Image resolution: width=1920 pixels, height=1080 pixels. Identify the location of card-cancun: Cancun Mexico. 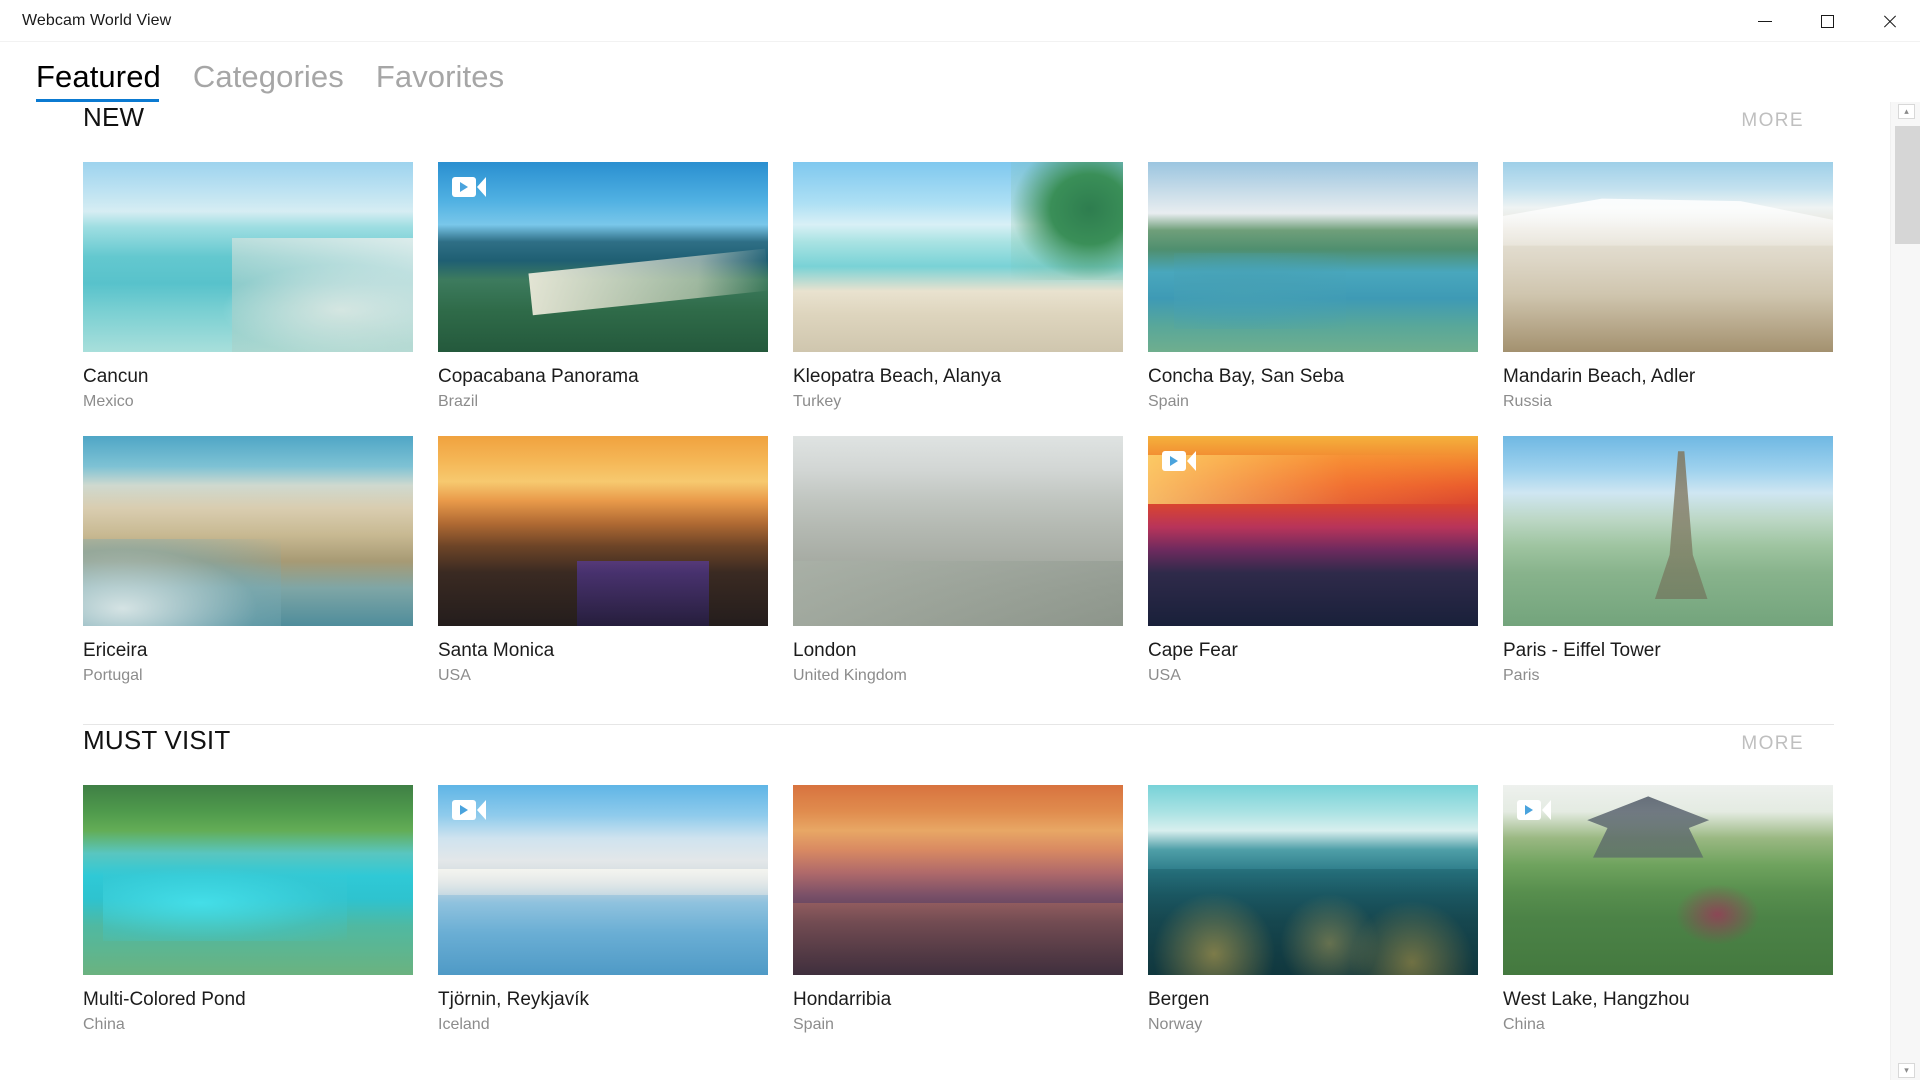
(248, 299).